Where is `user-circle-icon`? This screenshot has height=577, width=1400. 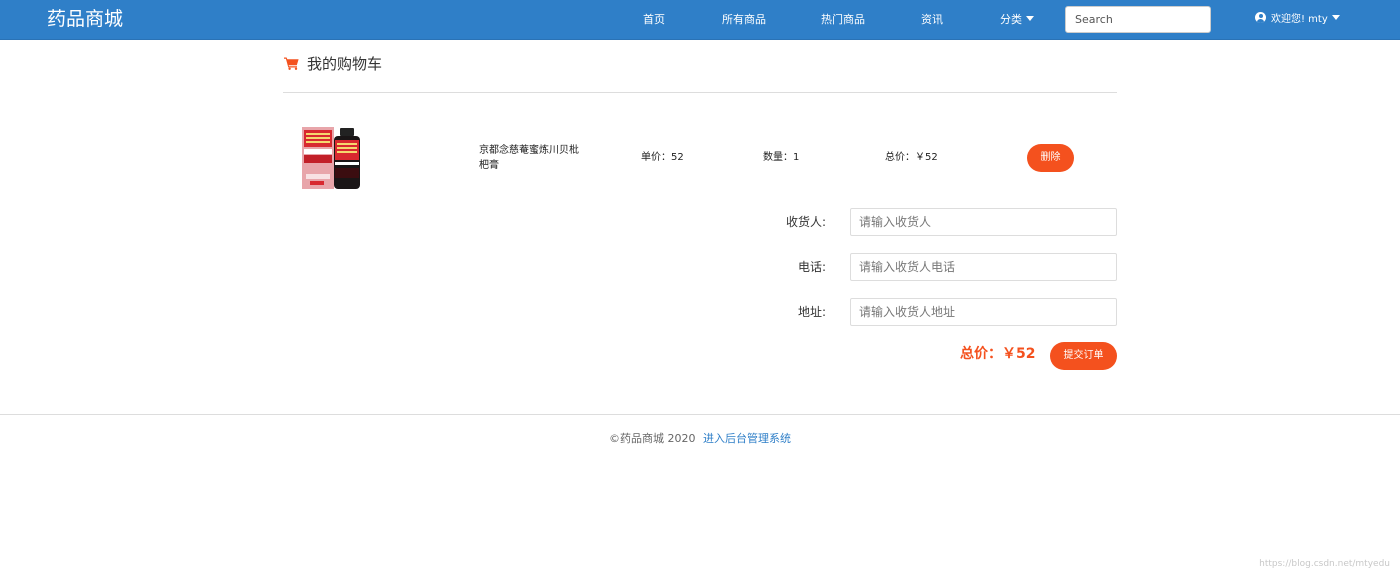
user-circle-icon is located at coordinates (1260, 17).